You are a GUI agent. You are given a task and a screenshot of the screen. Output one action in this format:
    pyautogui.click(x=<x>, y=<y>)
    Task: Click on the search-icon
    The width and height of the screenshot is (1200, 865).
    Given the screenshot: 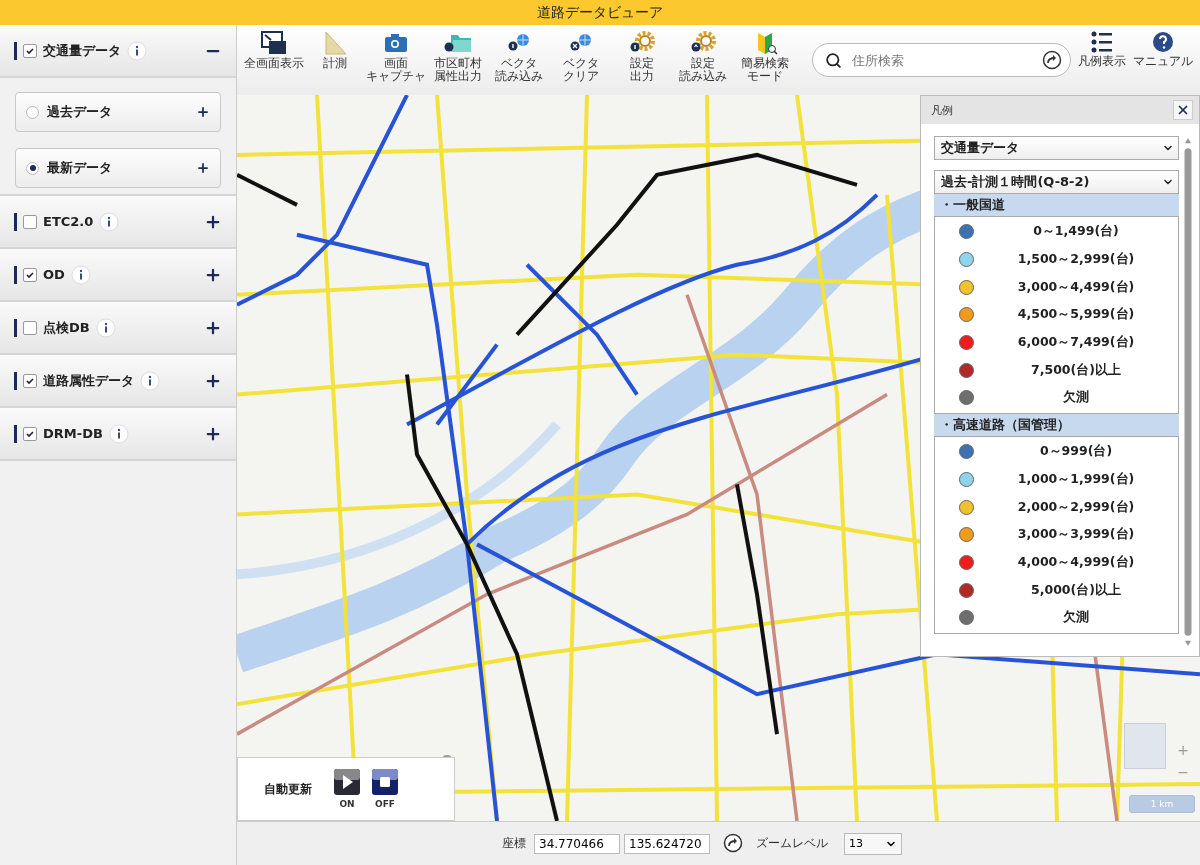 What is the action you would take?
    pyautogui.click(x=833, y=60)
    